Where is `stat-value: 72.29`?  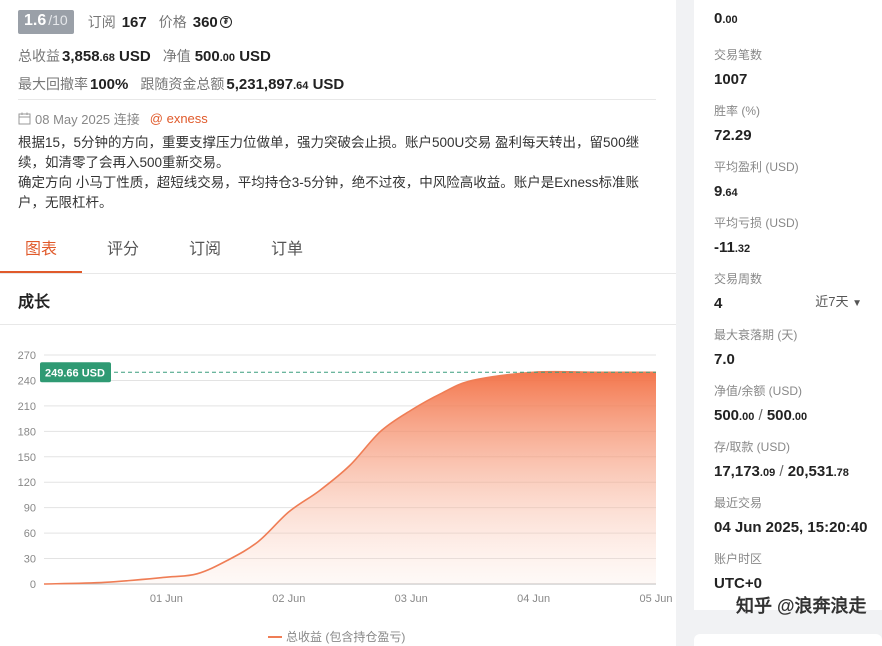
stat-value: 72.29 is located at coordinates (733, 135).